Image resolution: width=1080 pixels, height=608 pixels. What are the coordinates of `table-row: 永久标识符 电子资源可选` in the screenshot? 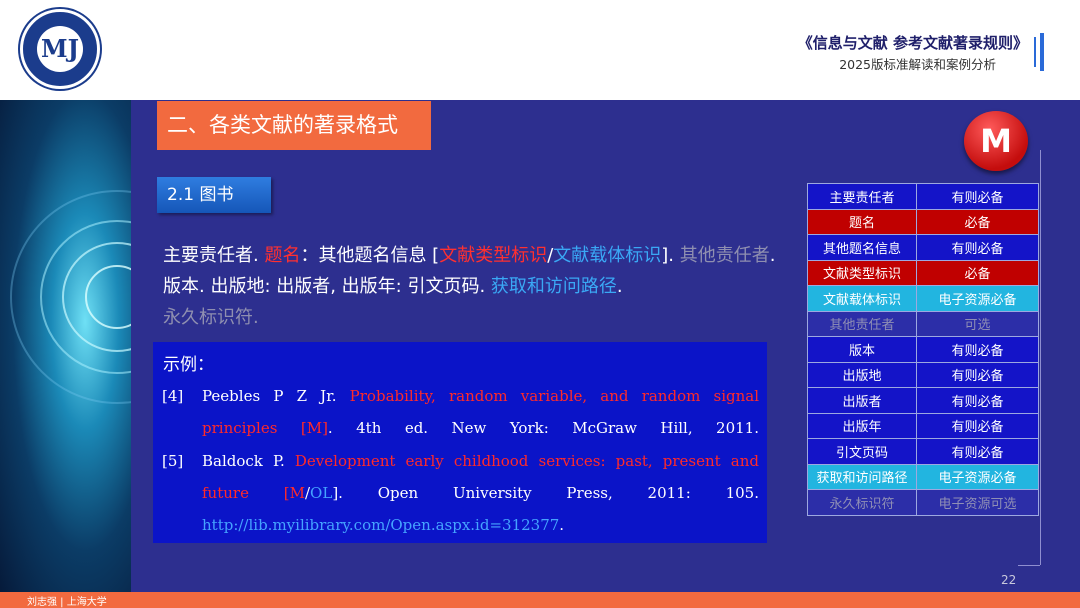 It's located at (923, 502).